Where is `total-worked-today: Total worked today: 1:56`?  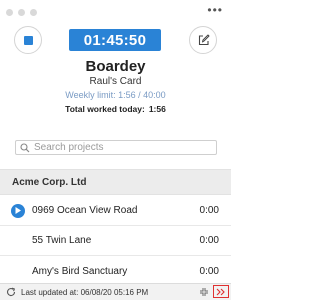
total-worked-today: Total worked today: 1:56 is located at coordinates (115, 109).